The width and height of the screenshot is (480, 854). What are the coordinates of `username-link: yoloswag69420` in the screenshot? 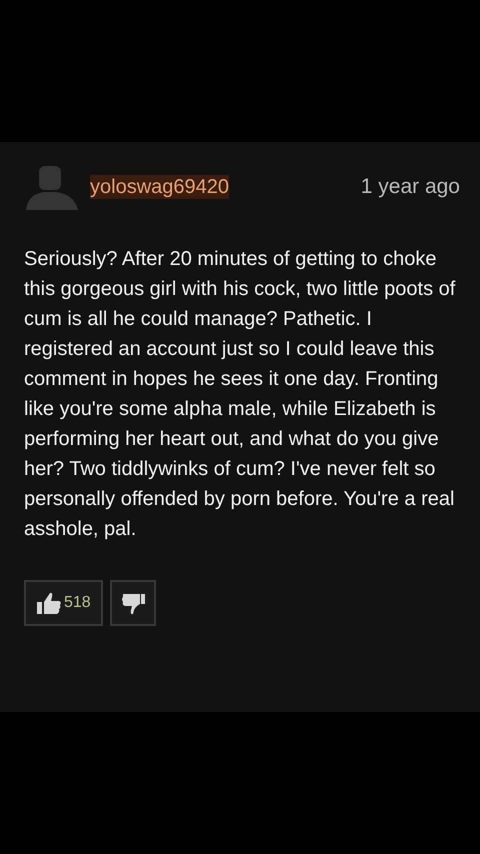 It's located at (159, 187).